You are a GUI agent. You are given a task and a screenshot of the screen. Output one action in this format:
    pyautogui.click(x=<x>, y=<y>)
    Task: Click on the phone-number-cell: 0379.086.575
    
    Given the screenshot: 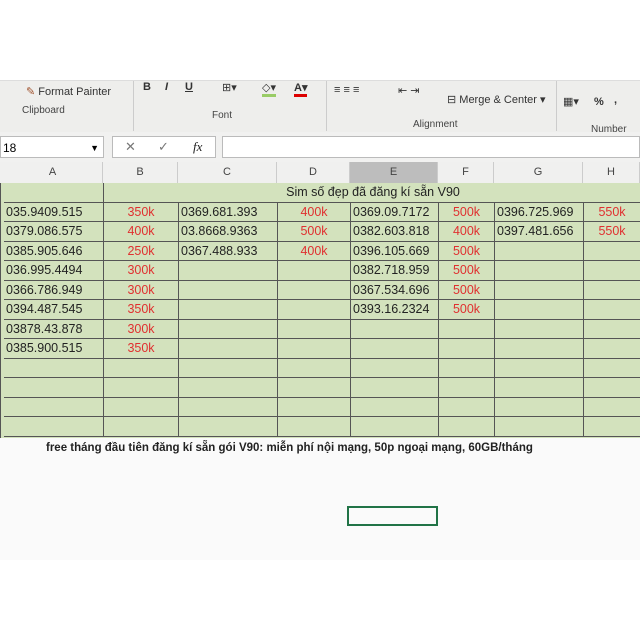 What is the action you would take?
    pyautogui.click(x=54, y=232)
    